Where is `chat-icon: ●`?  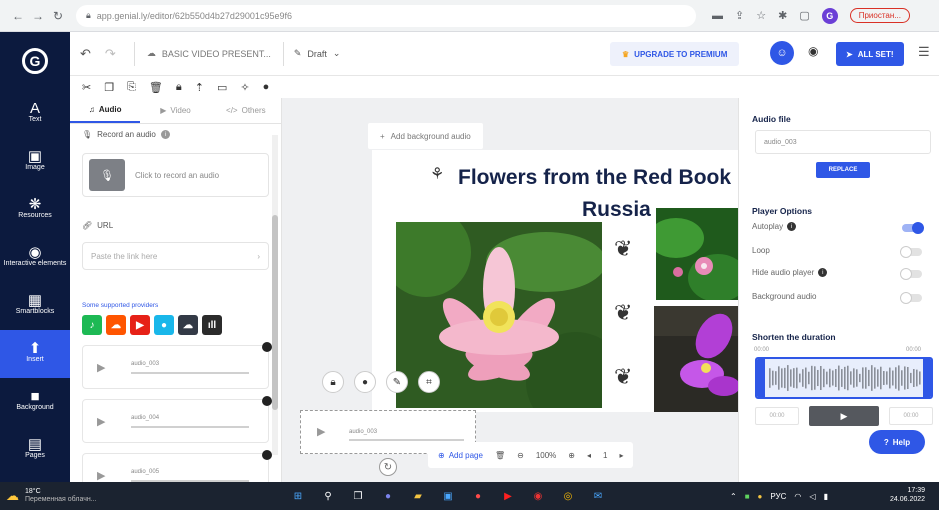
chat-icon: ● is located at coordinates (388, 496).